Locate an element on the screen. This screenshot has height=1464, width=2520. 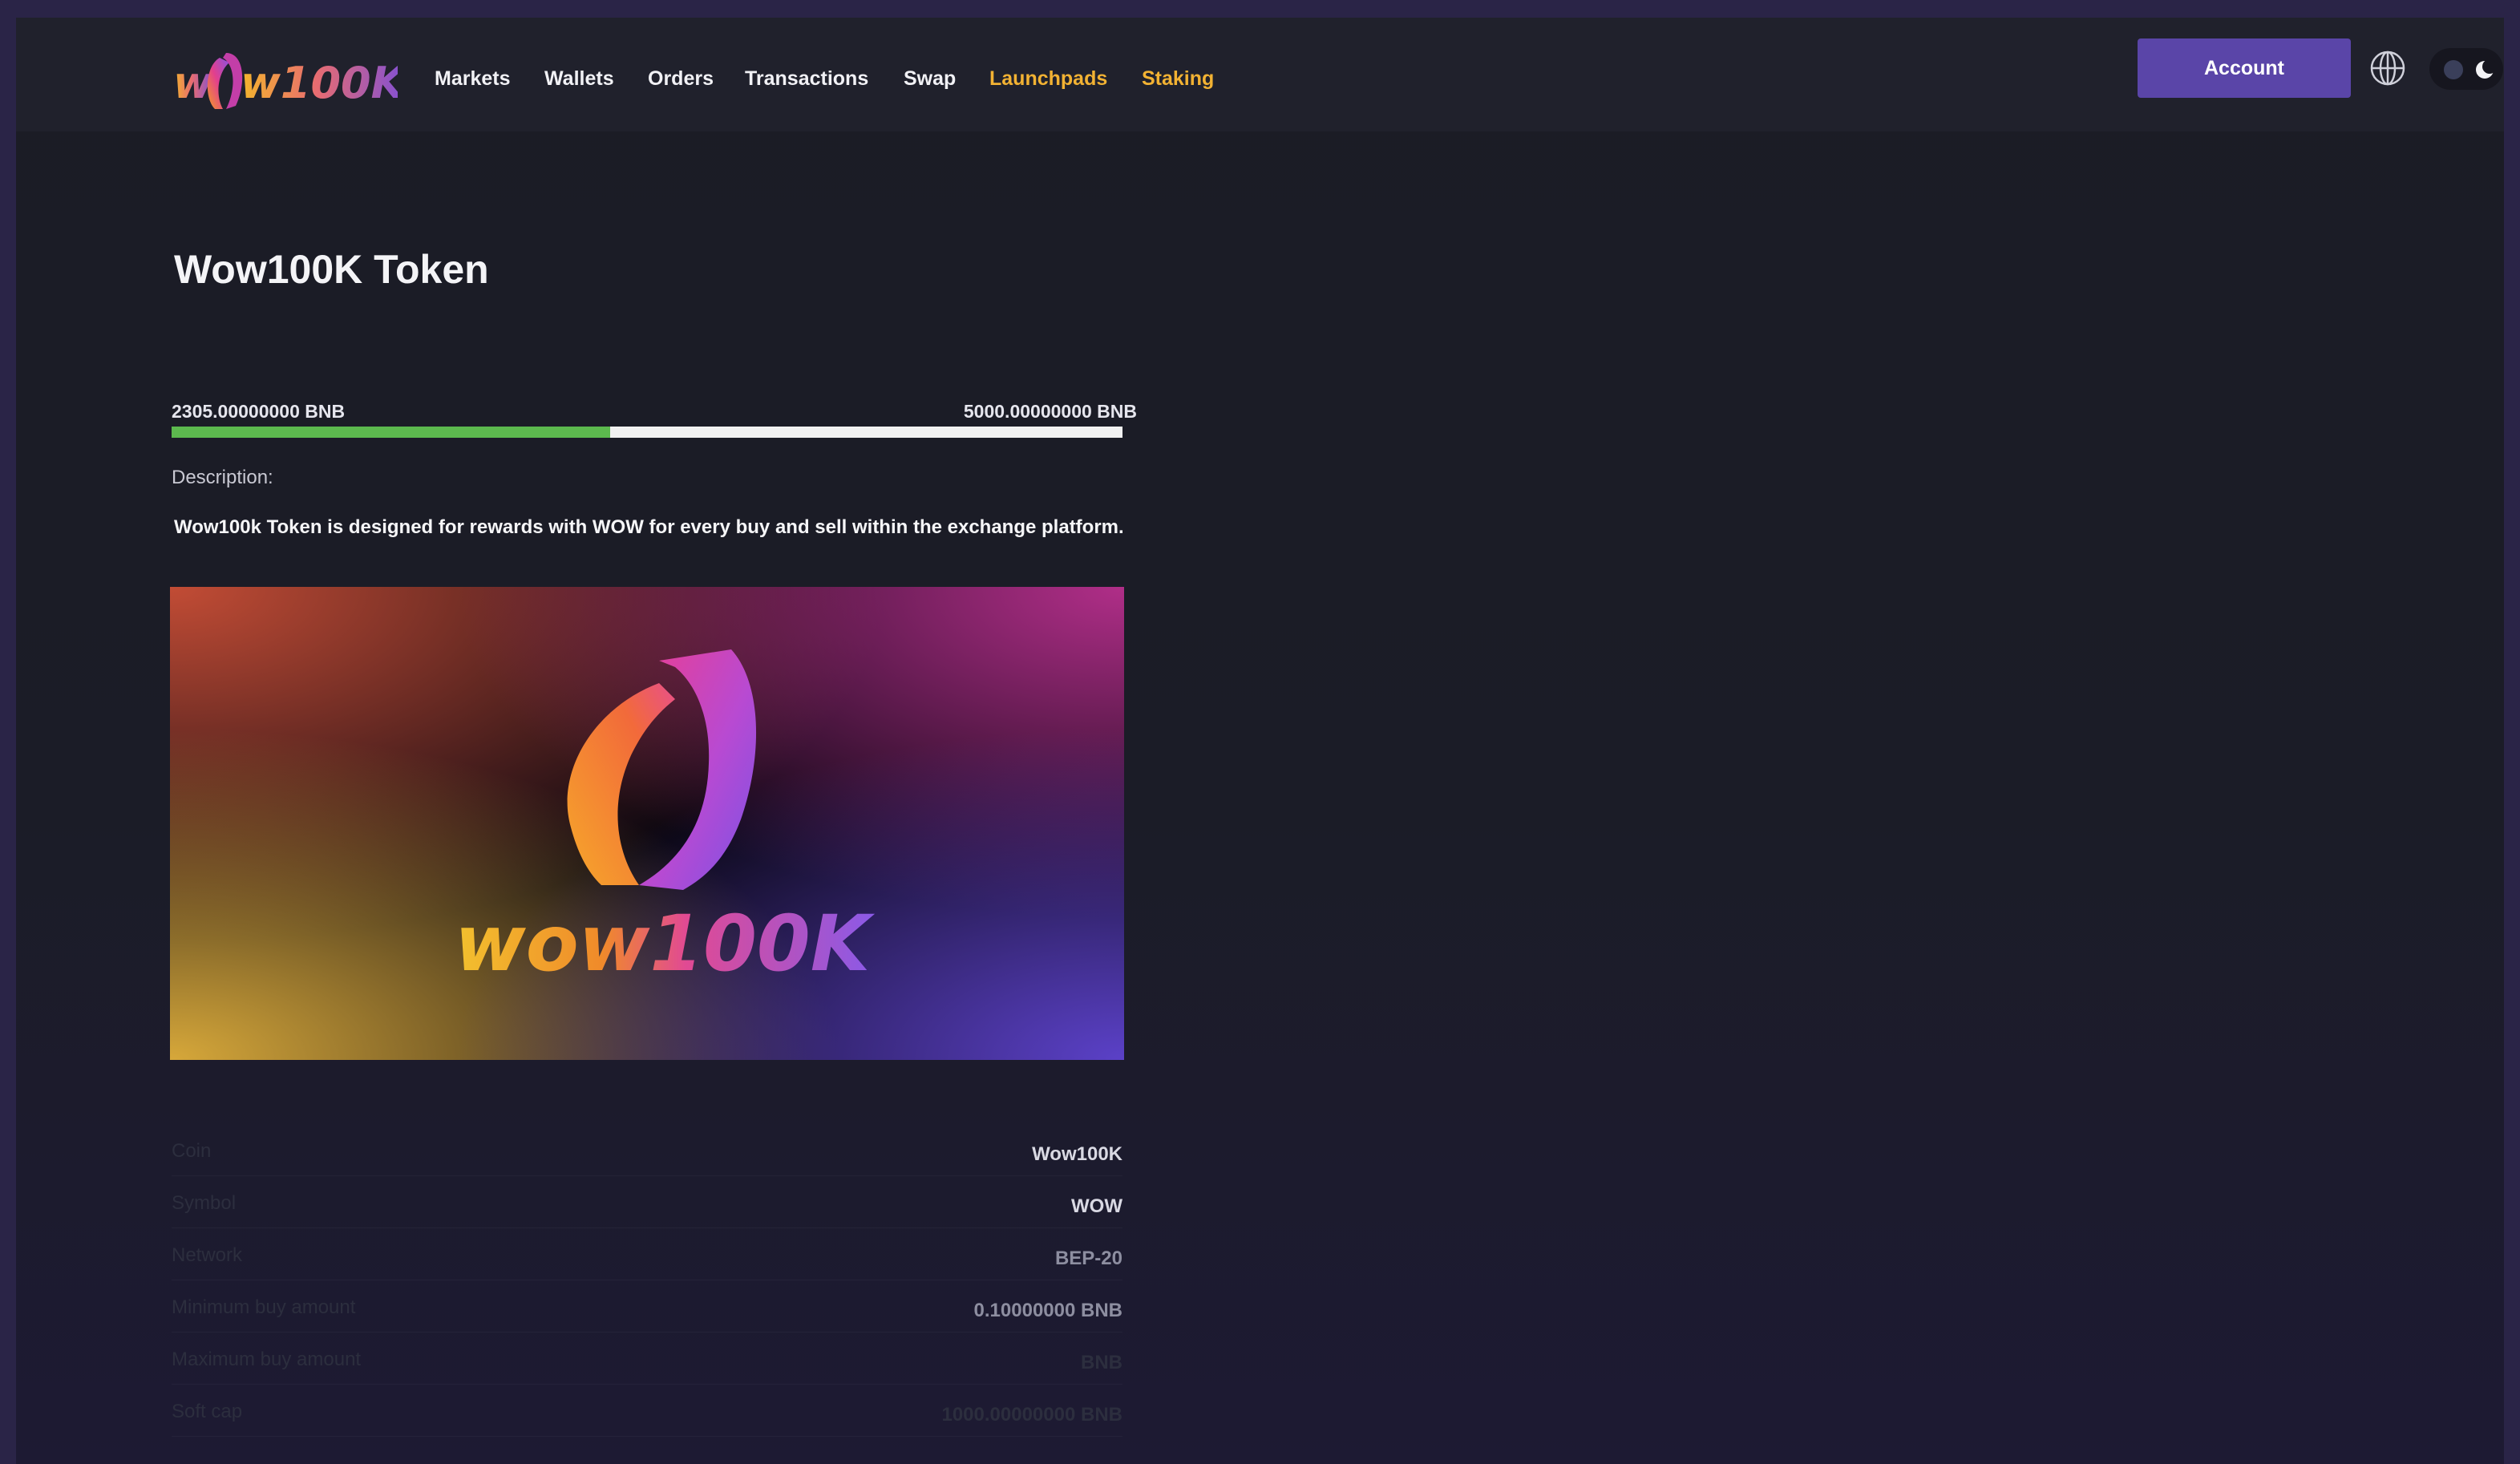
globe-icon is located at coordinates (2387, 68).